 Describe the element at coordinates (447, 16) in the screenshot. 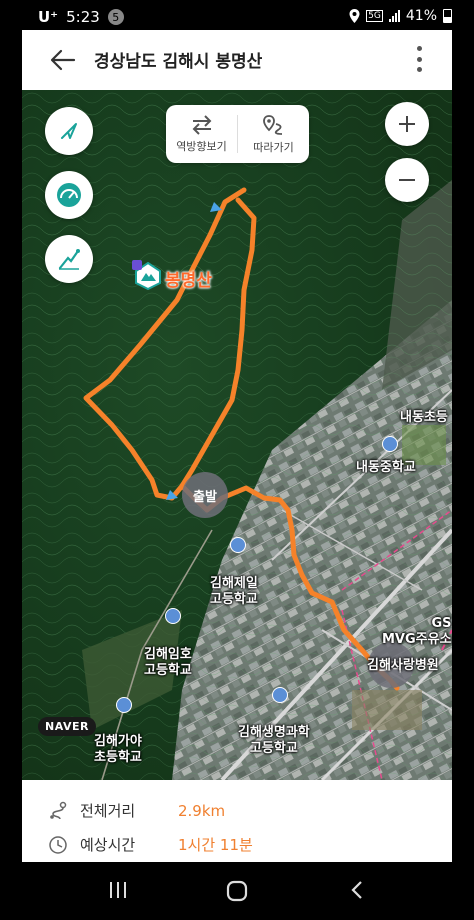

I see `battery-icon` at that location.